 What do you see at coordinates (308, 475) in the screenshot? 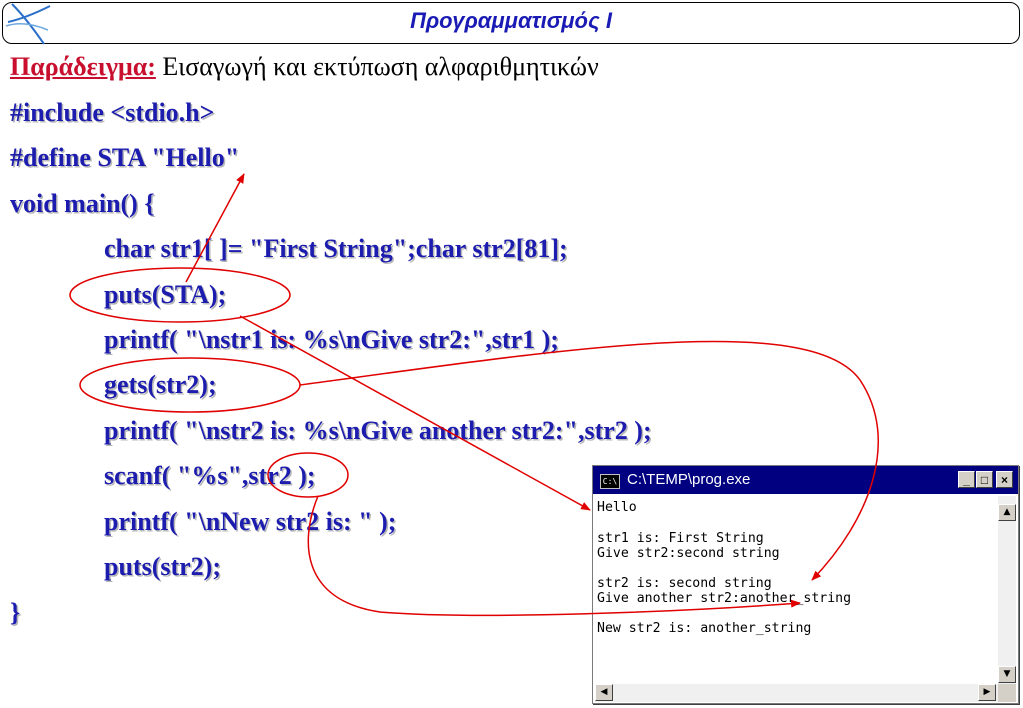
I see `scanf-str2-highlight` at bounding box center [308, 475].